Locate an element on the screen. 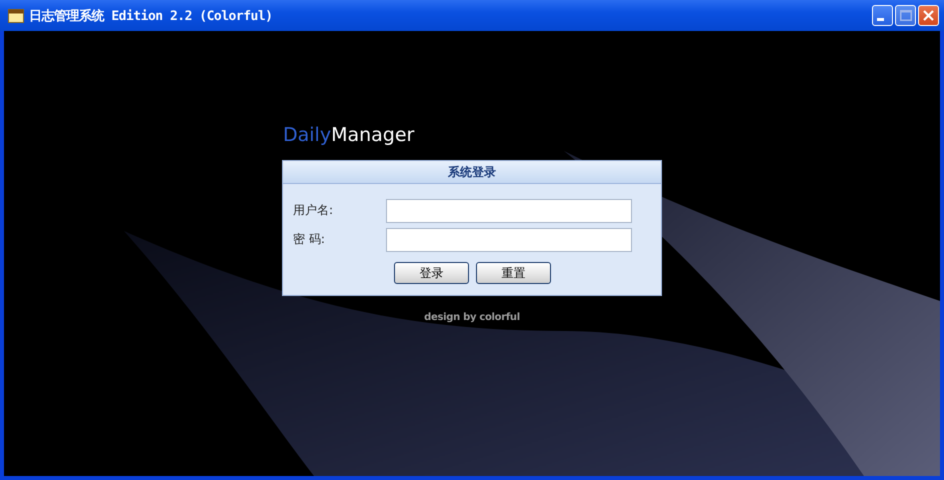 The width and height of the screenshot is (944, 480). logo-text: DailyManager is located at coordinates (348, 136).